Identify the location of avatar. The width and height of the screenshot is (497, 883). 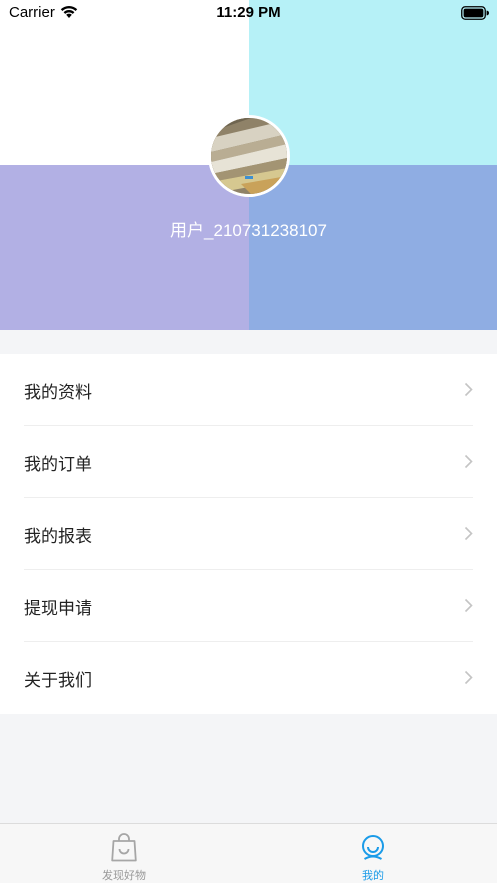
(249, 156).